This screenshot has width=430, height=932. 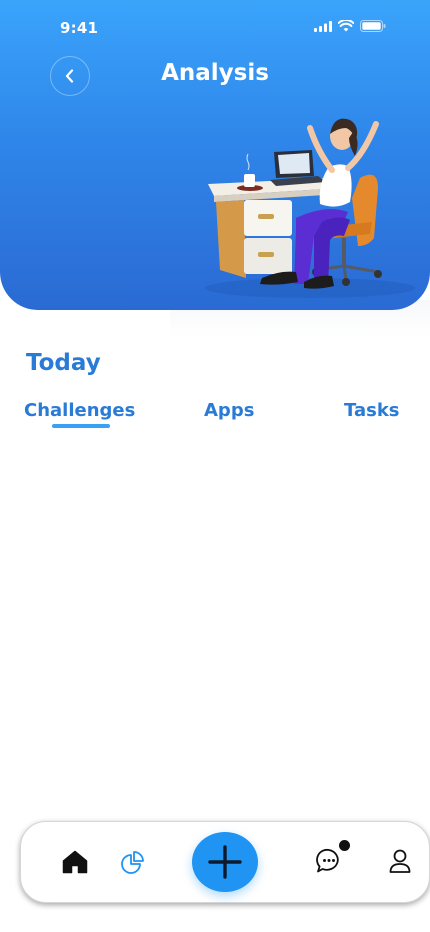 I want to click on status-icons, so click(x=350, y=26).